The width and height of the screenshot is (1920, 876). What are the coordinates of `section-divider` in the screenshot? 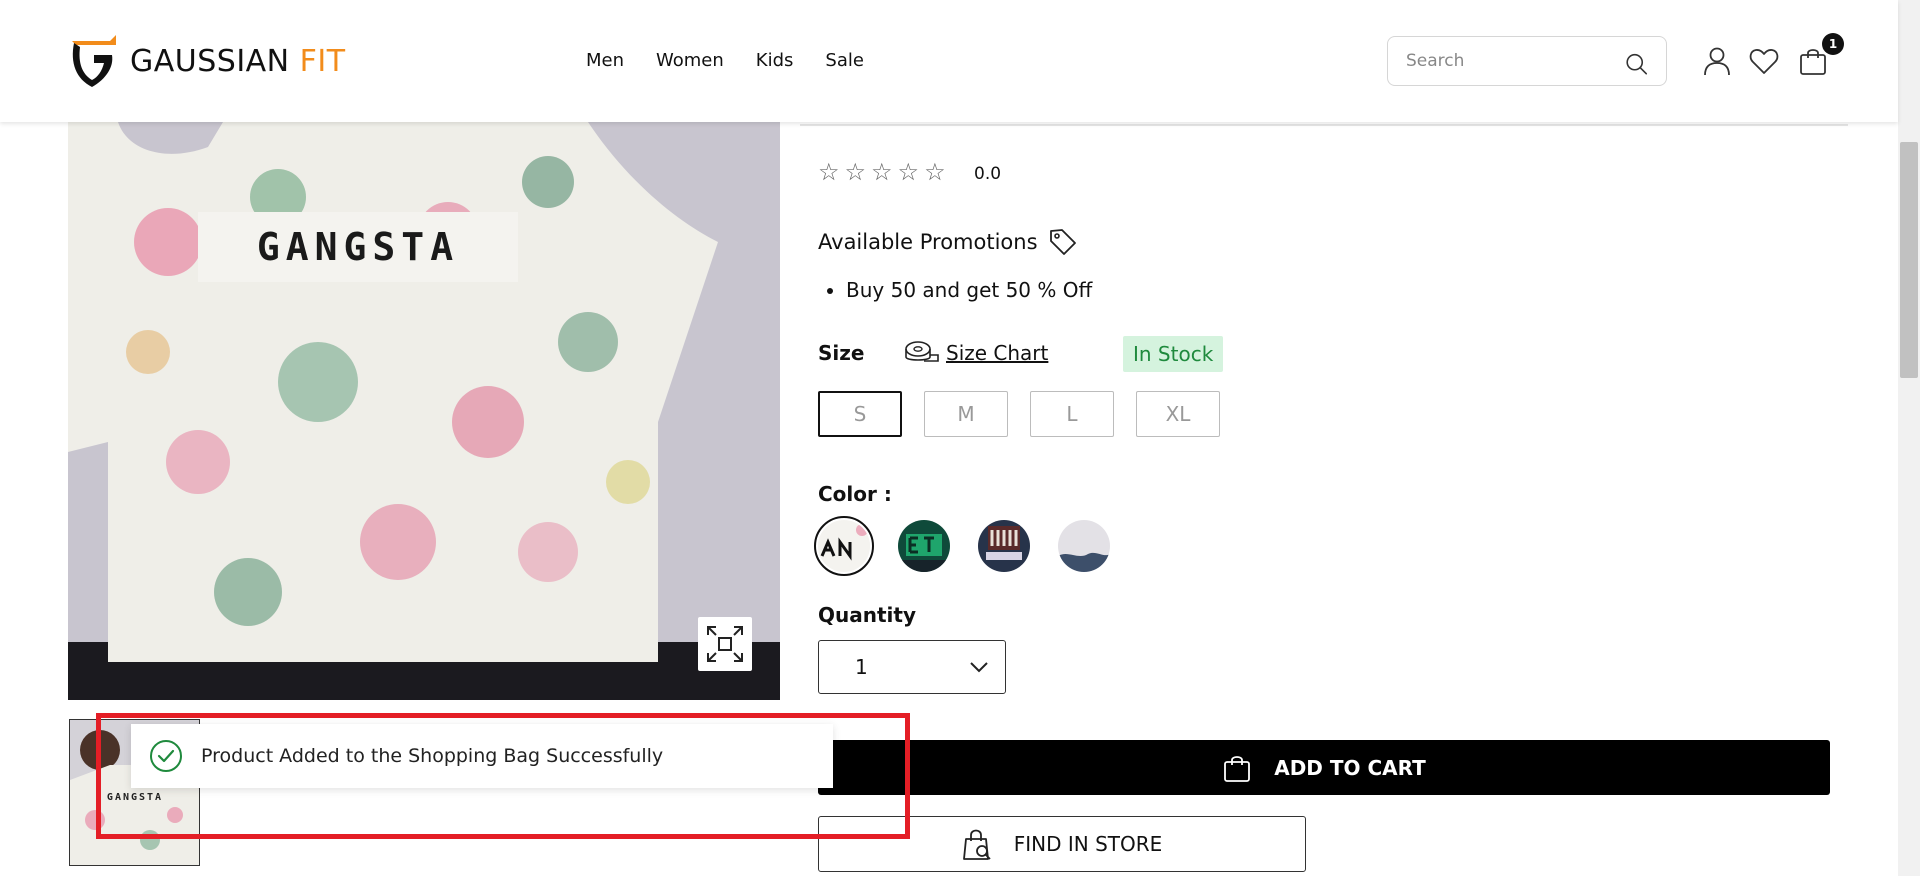 It's located at (1324, 125).